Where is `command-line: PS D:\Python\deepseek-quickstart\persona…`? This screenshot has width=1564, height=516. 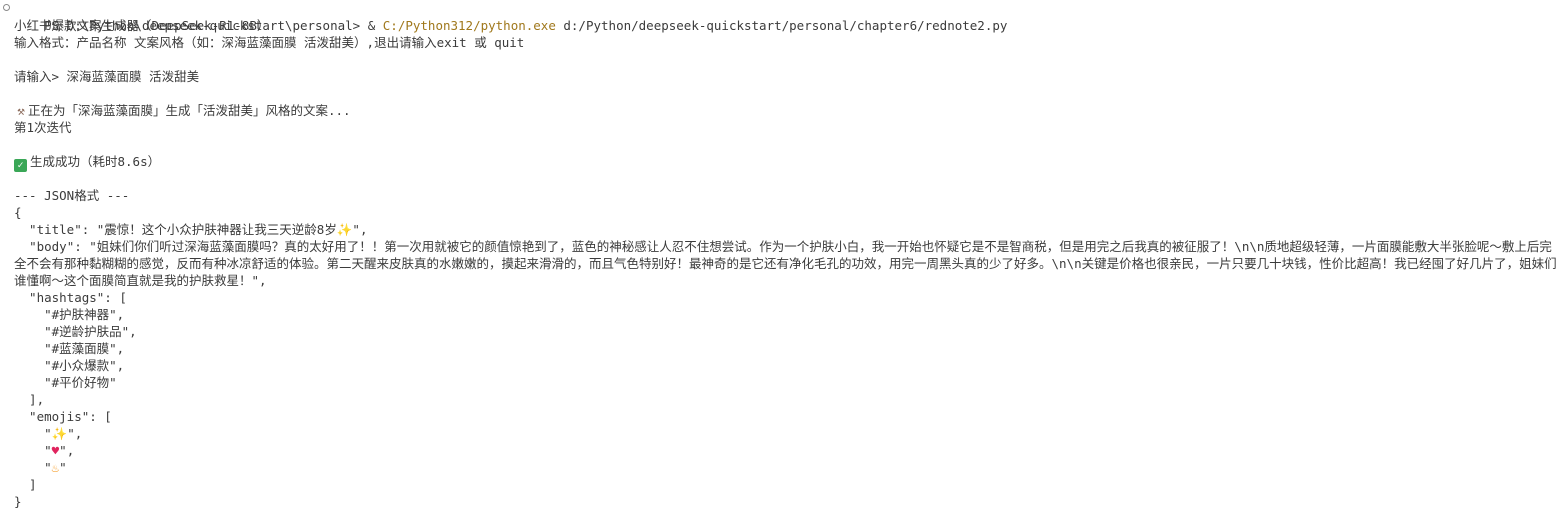 command-line: PS D:\Python\deepseek-quickstart\persona… is located at coordinates (781, 16).